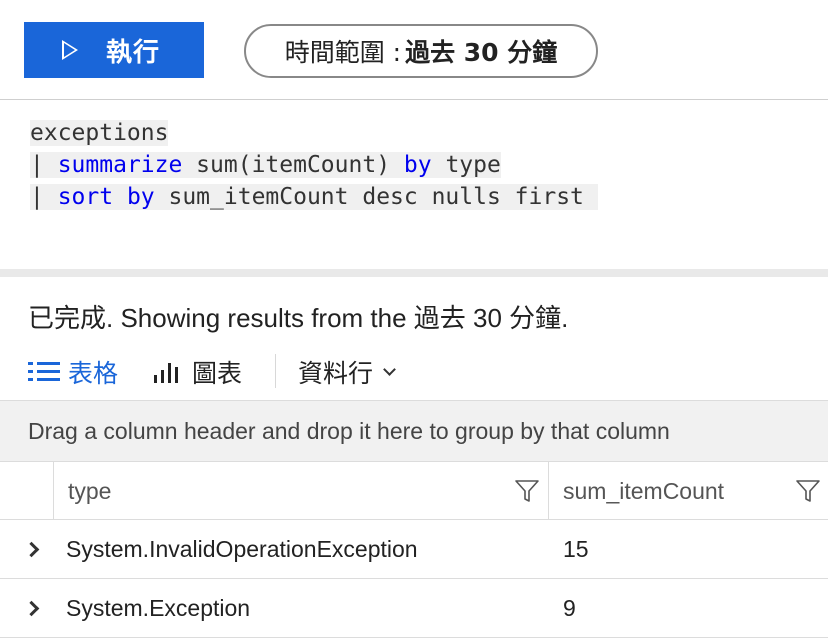  What do you see at coordinates (389, 369) in the screenshot?
I see `chevron-down-icon` at bounding box center [389, 369].